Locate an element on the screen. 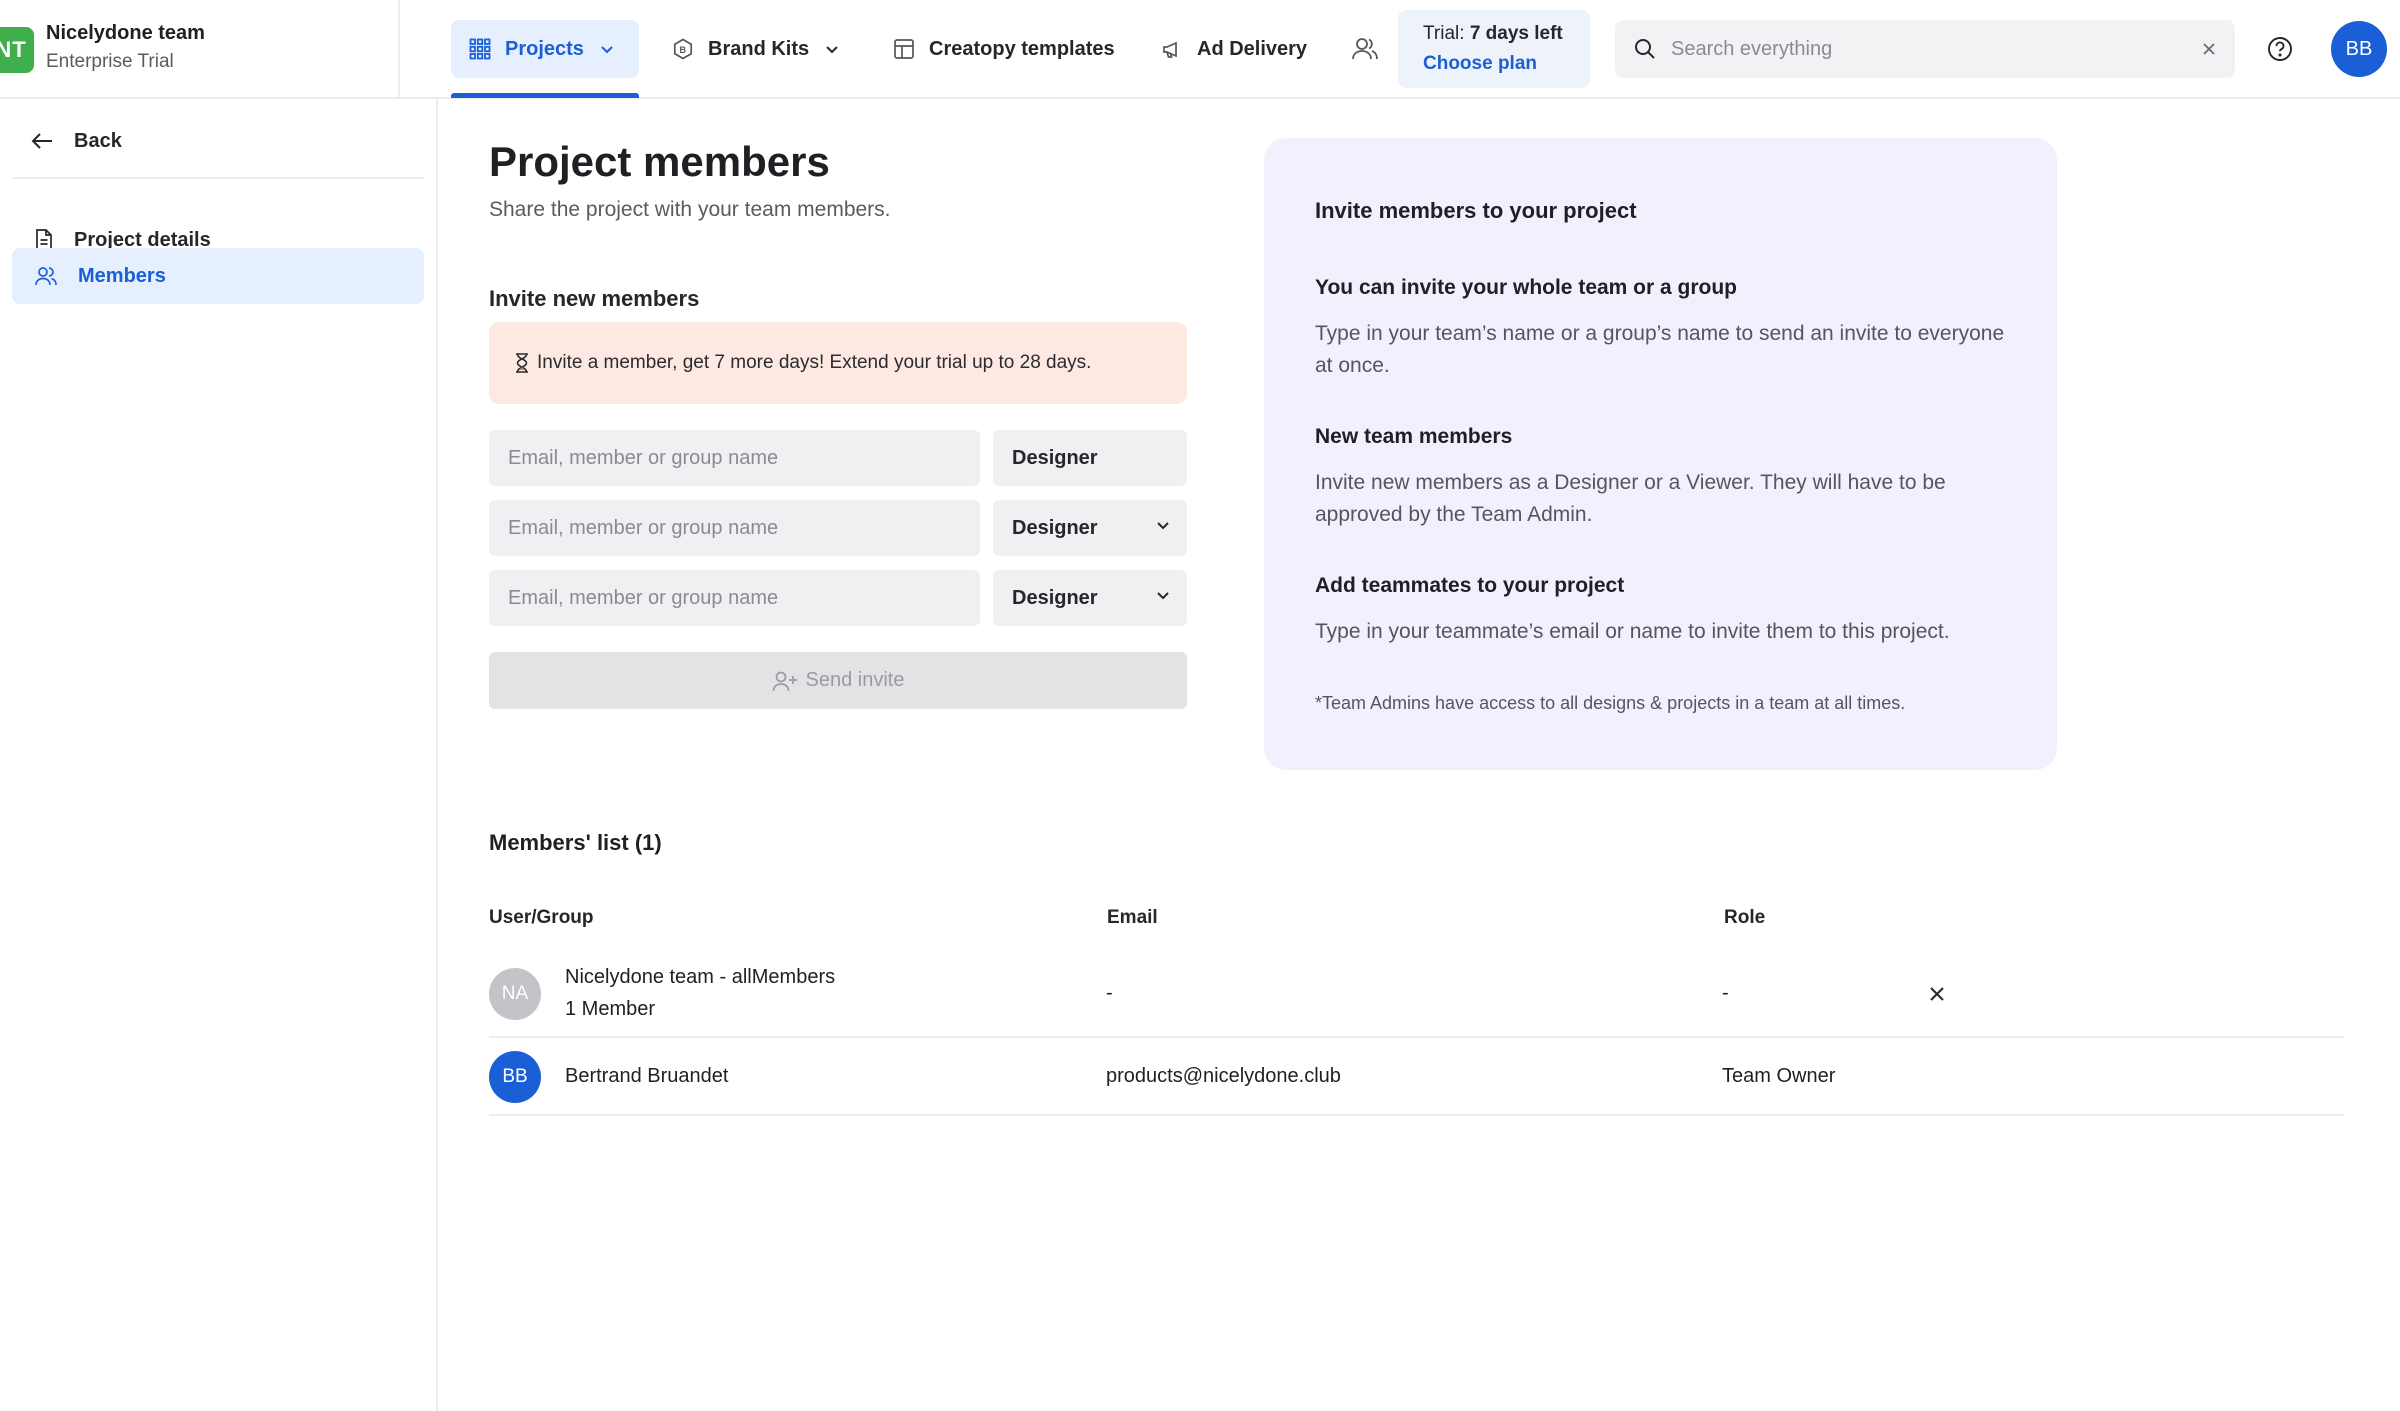 The image size is (2400, 1411). trial-days-left: 7 days left is located at coordinates (1516, 33).